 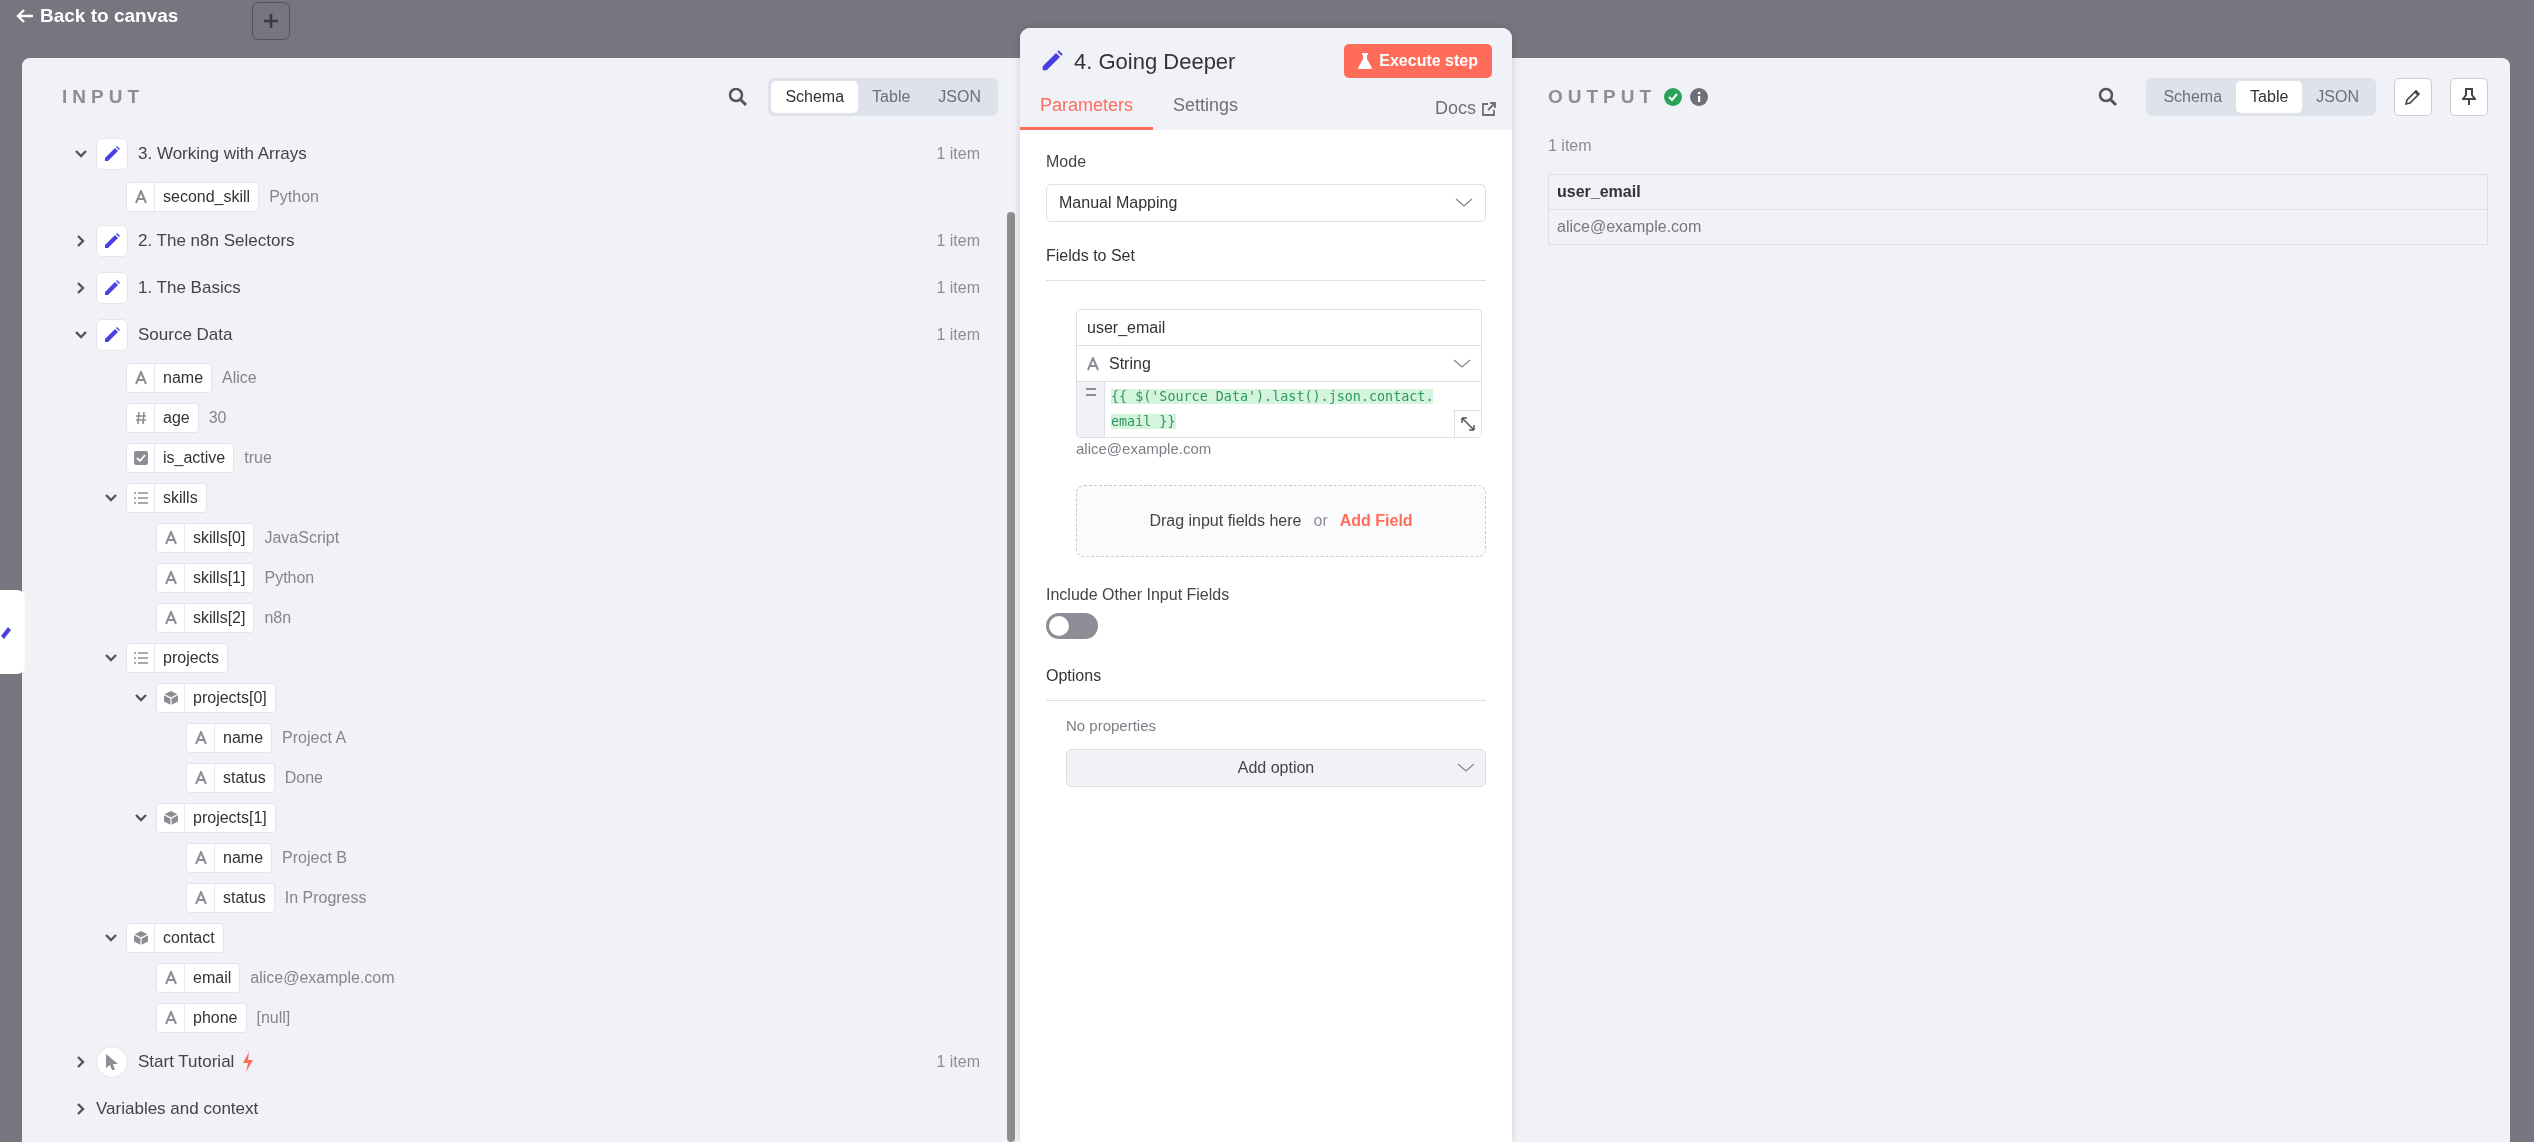 I want to click on field-chip: skills[1], so click(x=205, y=578).